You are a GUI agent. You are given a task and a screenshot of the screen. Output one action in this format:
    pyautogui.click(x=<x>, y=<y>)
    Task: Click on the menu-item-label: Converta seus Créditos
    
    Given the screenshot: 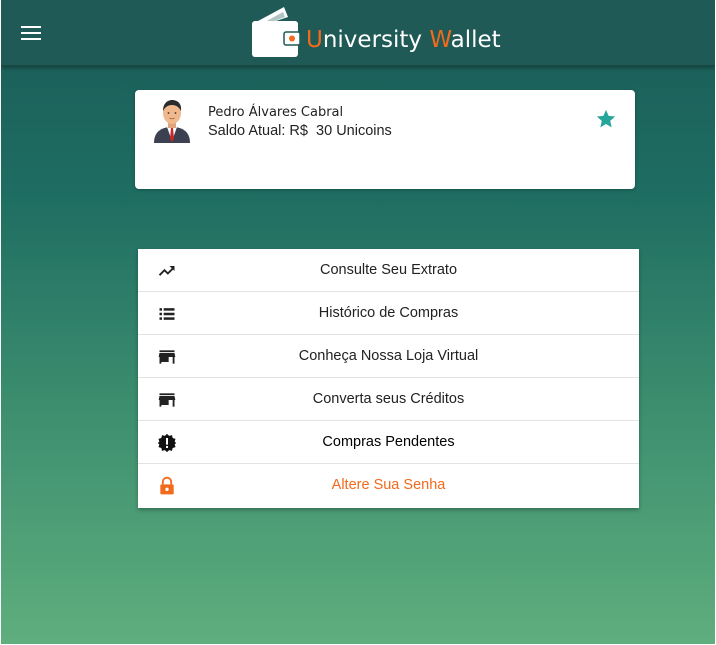 What is the action you would take?
    pyautogui.click(x=388, y=399)
    